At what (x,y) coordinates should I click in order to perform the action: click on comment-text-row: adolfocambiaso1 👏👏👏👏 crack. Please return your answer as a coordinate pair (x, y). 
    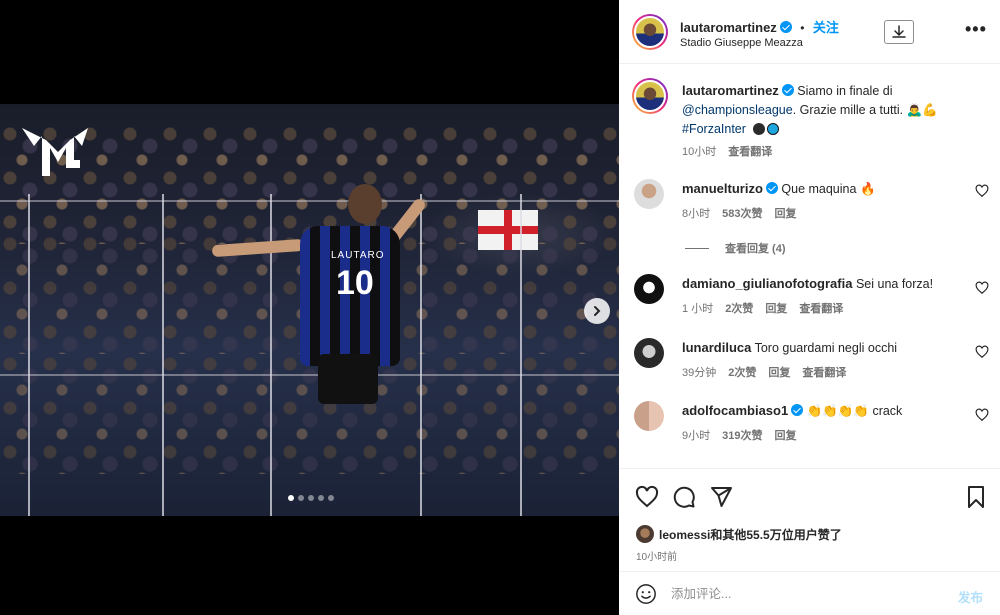
    Looking at the image, I should click on (827, 411).